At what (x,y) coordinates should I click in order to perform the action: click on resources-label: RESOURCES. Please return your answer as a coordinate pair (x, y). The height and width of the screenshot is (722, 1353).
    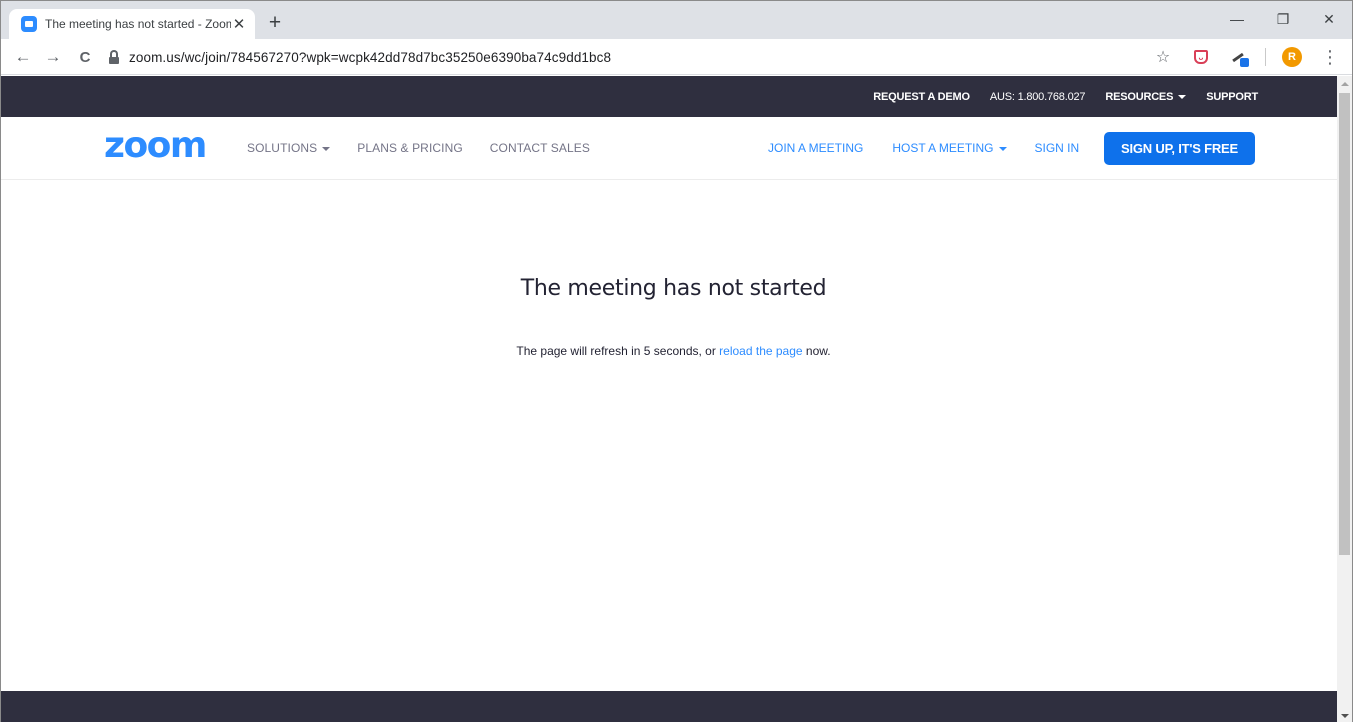
    Looking at the image, I should click on (1139, 96).